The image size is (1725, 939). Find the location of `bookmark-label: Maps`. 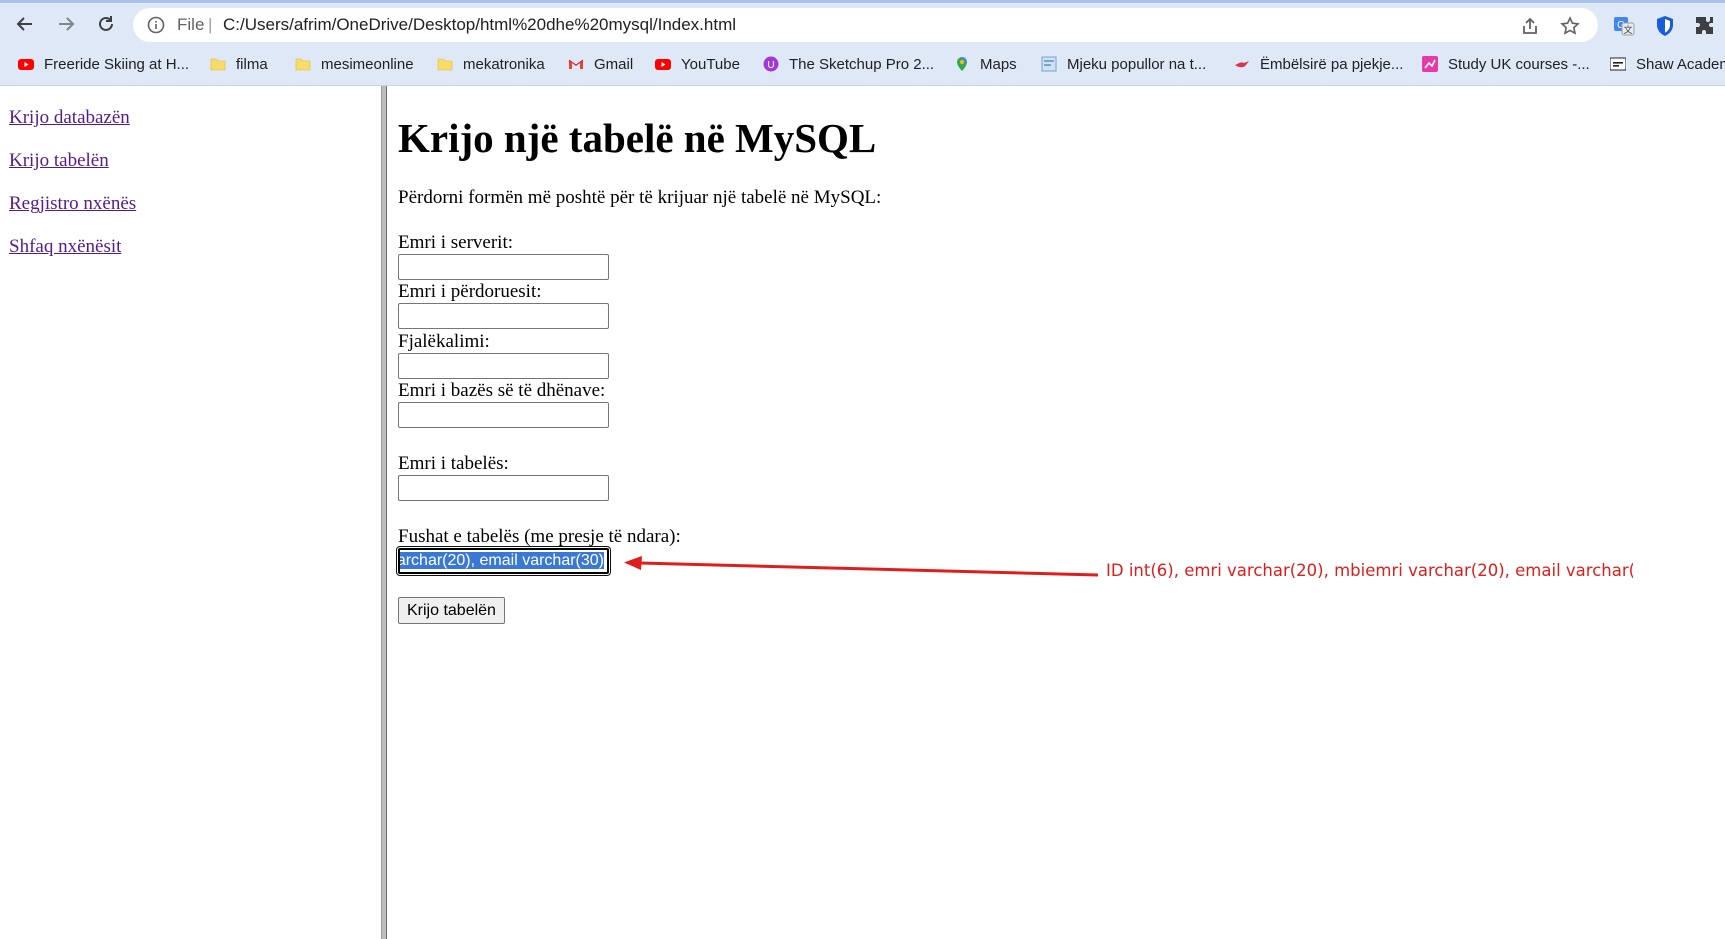

bookmark-label: Maps is located at coordinates (998, 64).